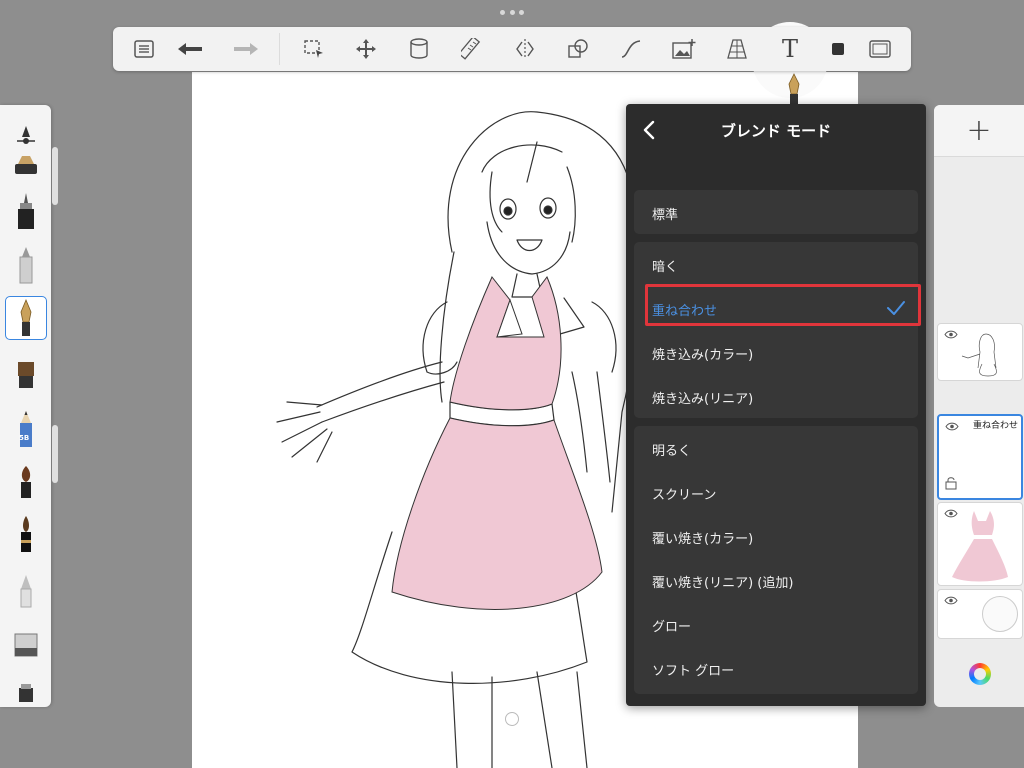 The image size is (1024, 768). What do you see at coordinates (26, 318) in the screenshot?
I see `brush-fountain-pen` at bounding box center [26, 318].